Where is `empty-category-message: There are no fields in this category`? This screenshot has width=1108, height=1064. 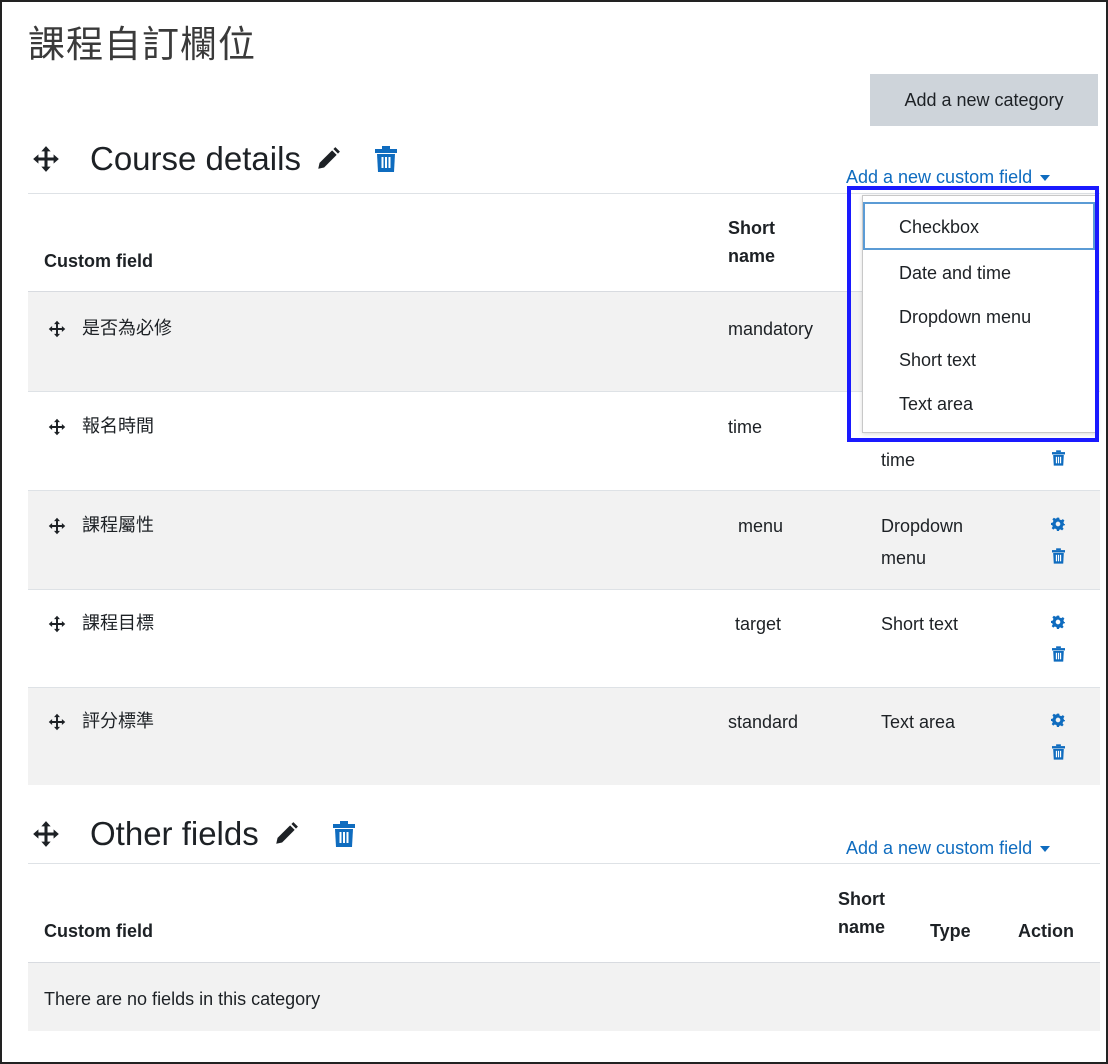
empty-category-message: There are no fields in this category is located at coordinates (182, 999).